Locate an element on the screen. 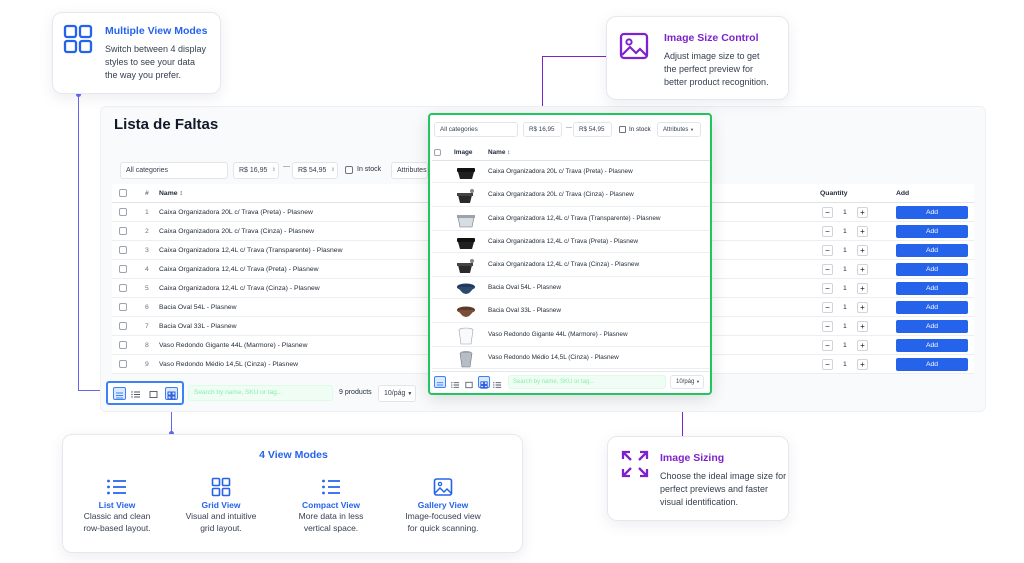 This screenshot has width=1024, height=563. grid-view-button is located at coordinates (171, 393).